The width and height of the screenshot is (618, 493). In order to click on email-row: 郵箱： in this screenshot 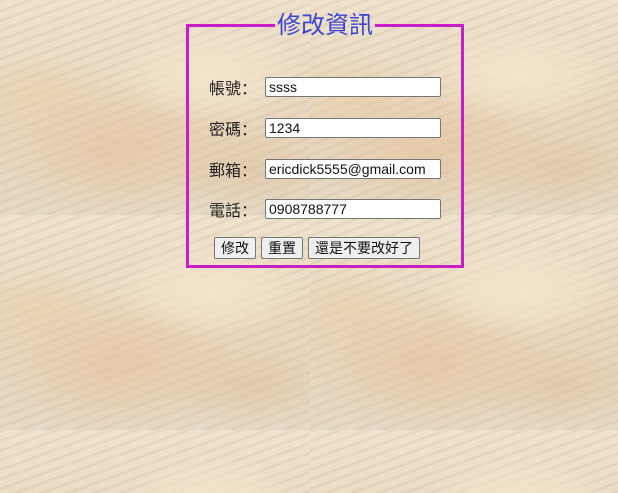, I will do `click(325, 169)`.